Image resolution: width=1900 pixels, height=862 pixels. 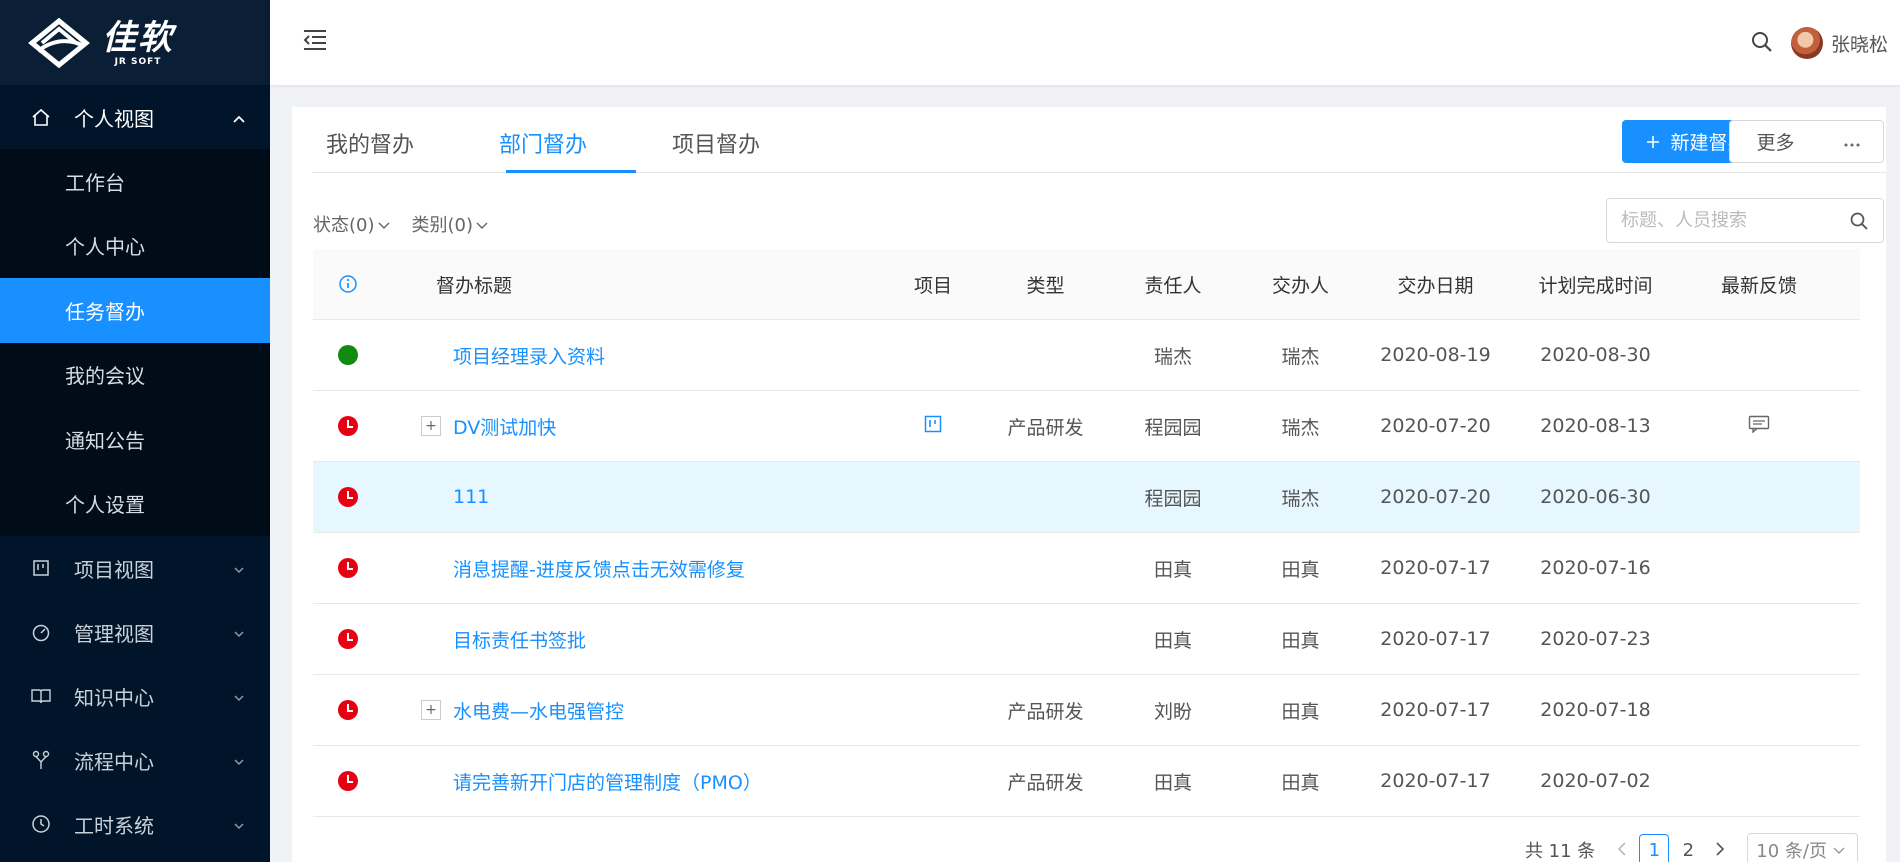 I want to click on menu-group-personal-view: 个人视图, so click(x=135, y=117).